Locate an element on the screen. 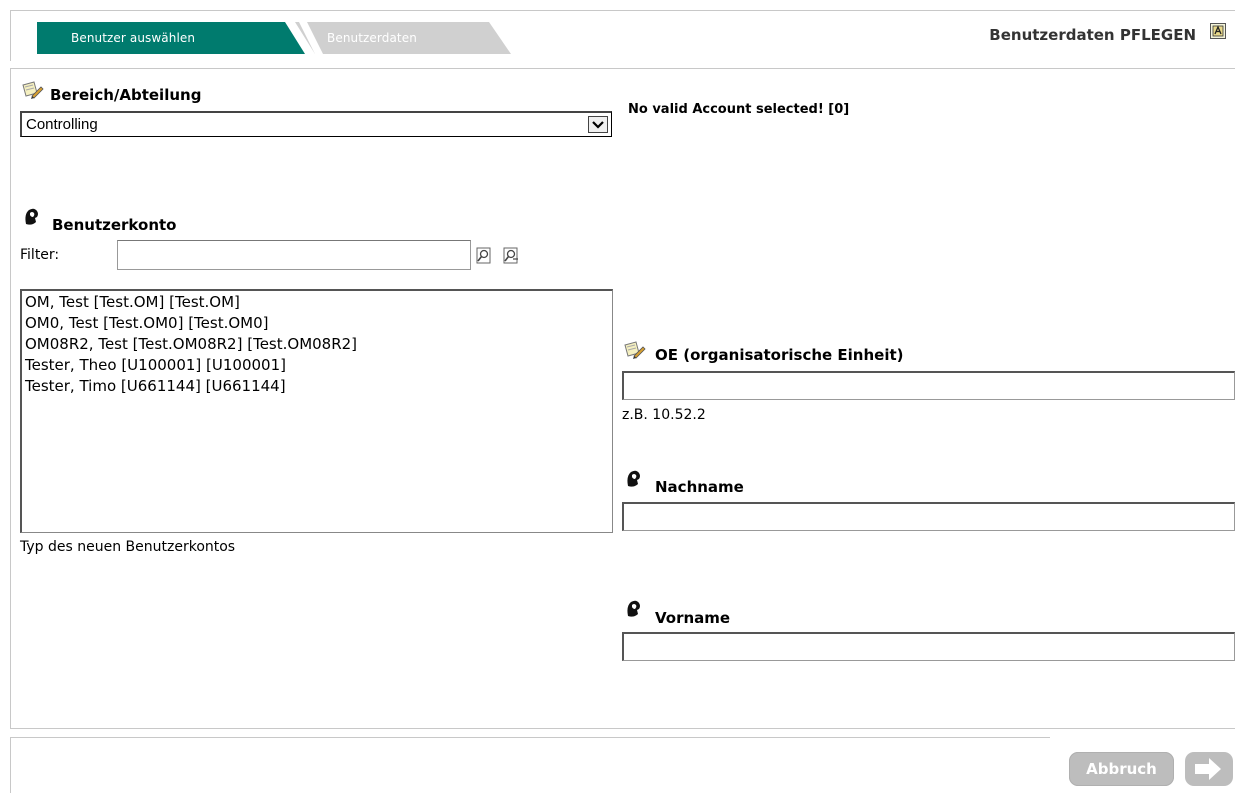 The width and height of the screenshot is (1235, 793). status-message: No valid Account selected! [0] is located at coordinates (739, 109).